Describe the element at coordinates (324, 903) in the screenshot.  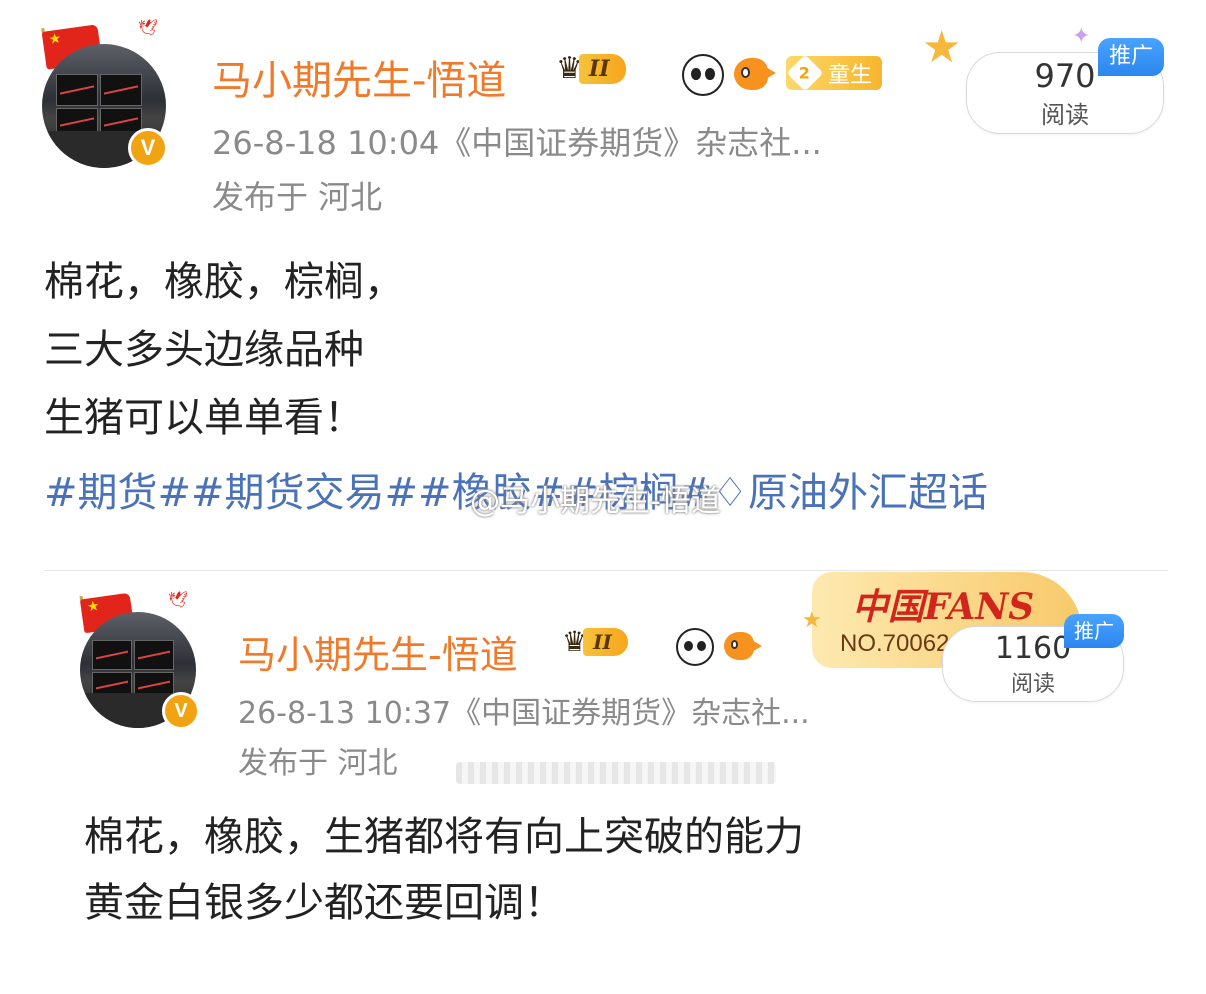
I see `post-body-line: 黄金白银多少都还要回调！` at that location.